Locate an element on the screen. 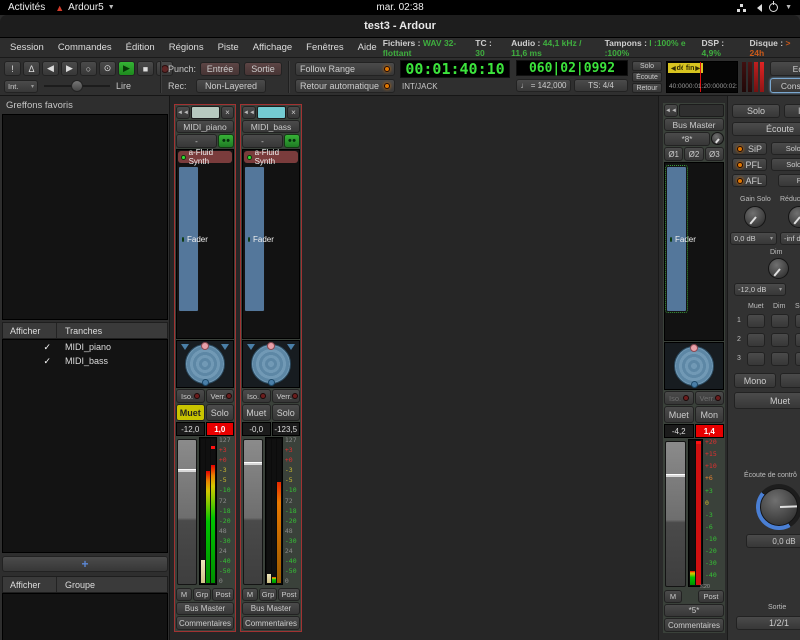 The height and width of the screenshot is (640, 800). shuttle-mode-label: Lire is located at coordinates (123, 86).